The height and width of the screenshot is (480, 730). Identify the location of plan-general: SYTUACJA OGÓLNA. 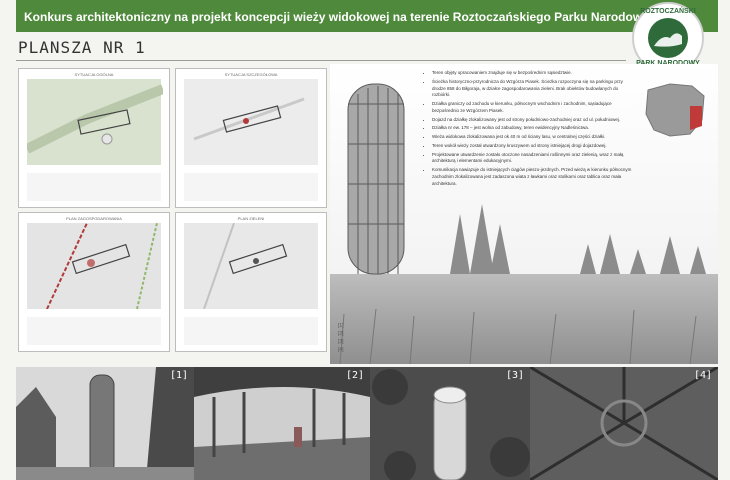
(94, 138).